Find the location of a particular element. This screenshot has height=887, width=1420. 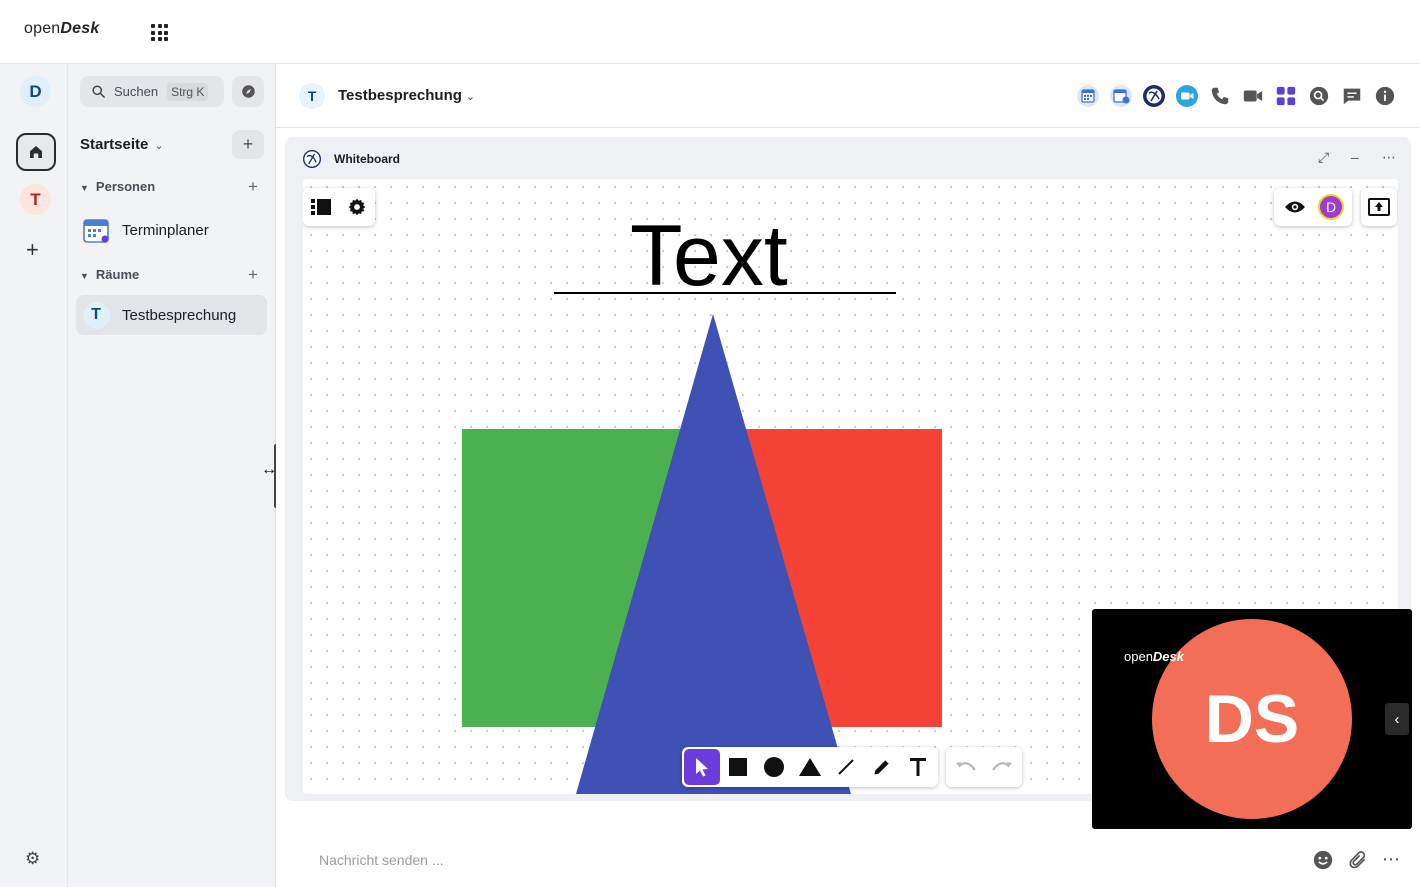

whiteboard-text-element: Text is located at coordinates (709, 256).